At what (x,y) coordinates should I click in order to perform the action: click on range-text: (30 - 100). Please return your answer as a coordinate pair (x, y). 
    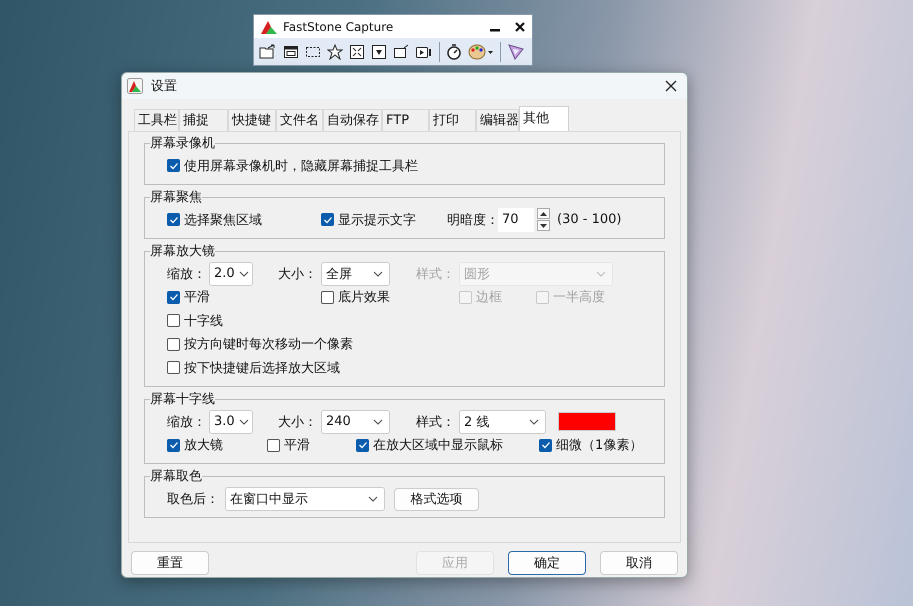
    Looking at the image, I should click on (589, 219).